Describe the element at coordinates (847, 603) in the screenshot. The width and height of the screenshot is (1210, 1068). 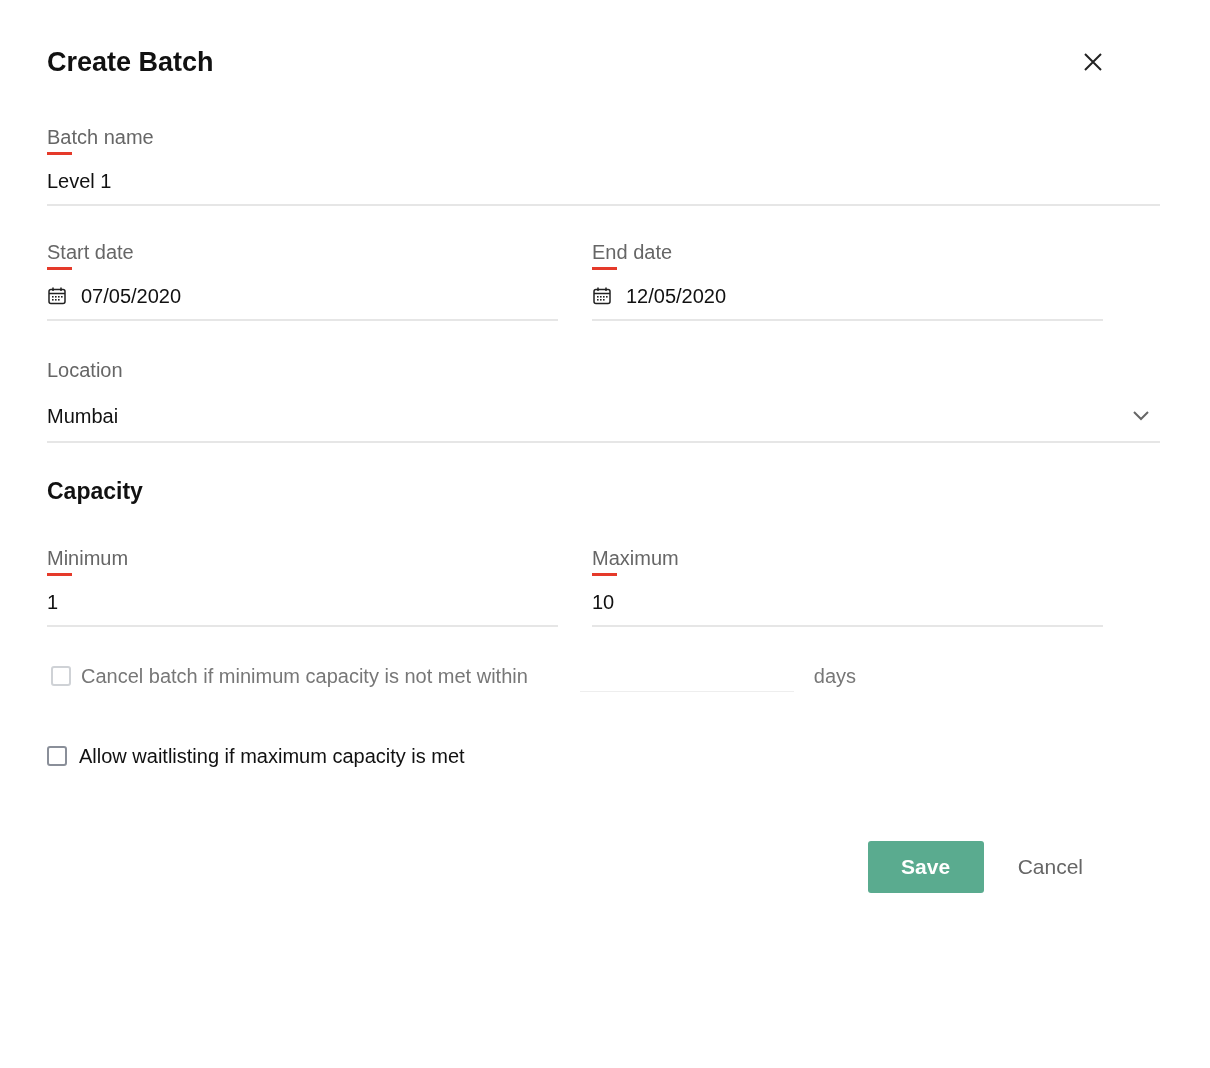
I see `text-field: 10` at that location.